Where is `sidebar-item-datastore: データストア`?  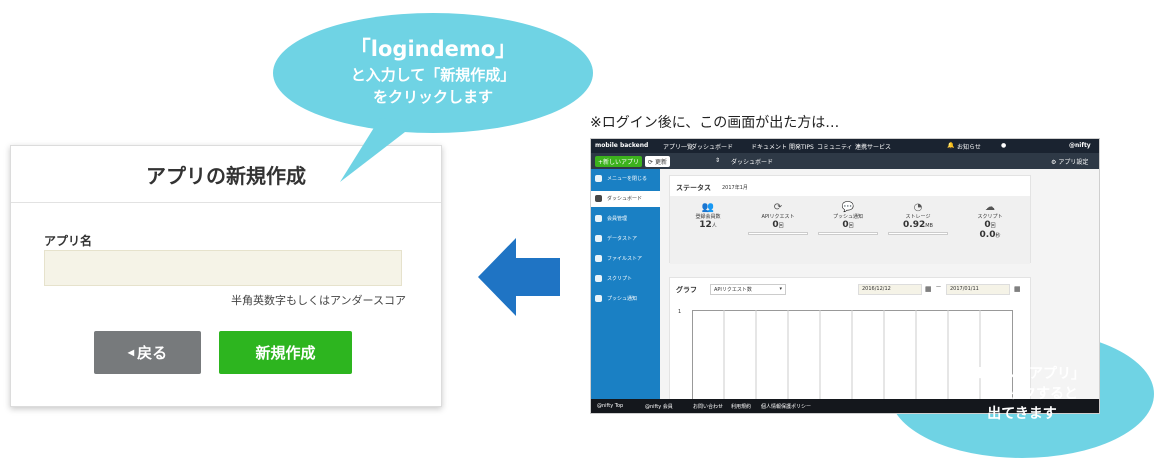
sidebar-item-datastore: データストア is located at coordinates (625, 239).